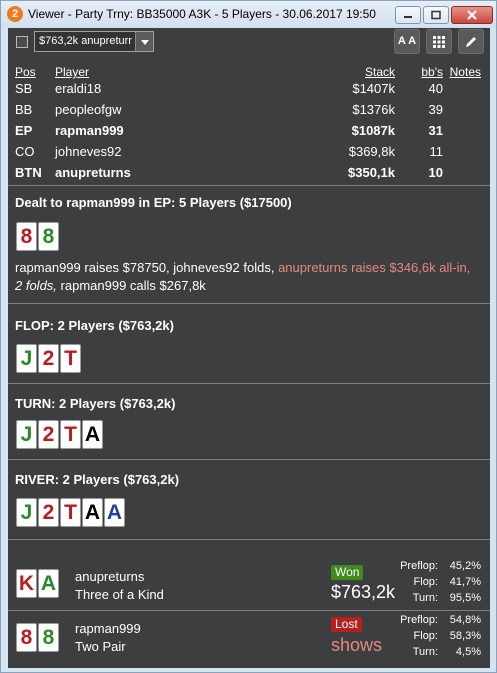 This screenshot has width=497, height=673. Describe the element at coordinates (88, 109) in the screenshot. I see `row-player: peopleofgw` at that location.